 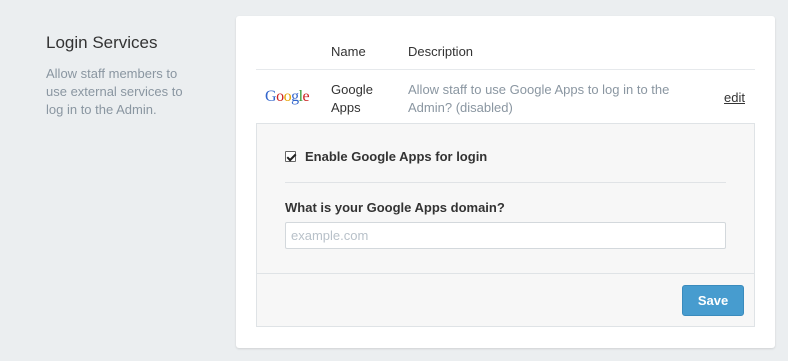 What do you see at coordinates (396, 156) in the screenshot?
I see `checkbox-label: Enable Google Apps for login` at bounding box center [396, 156].